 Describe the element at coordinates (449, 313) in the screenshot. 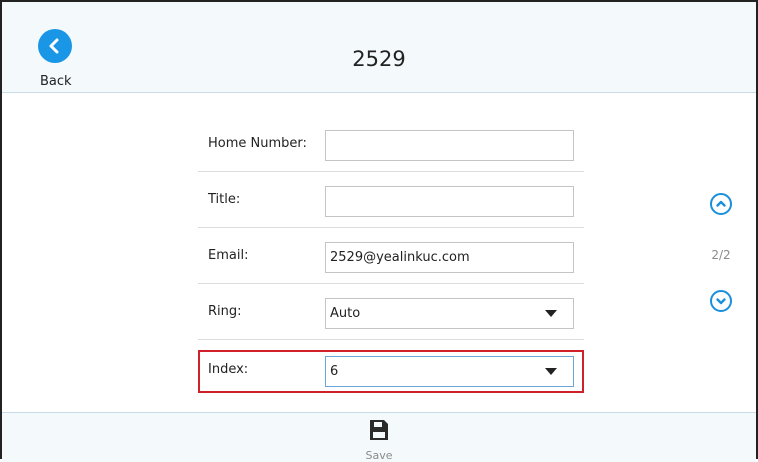

I see `ring-select: Auto` at that location.